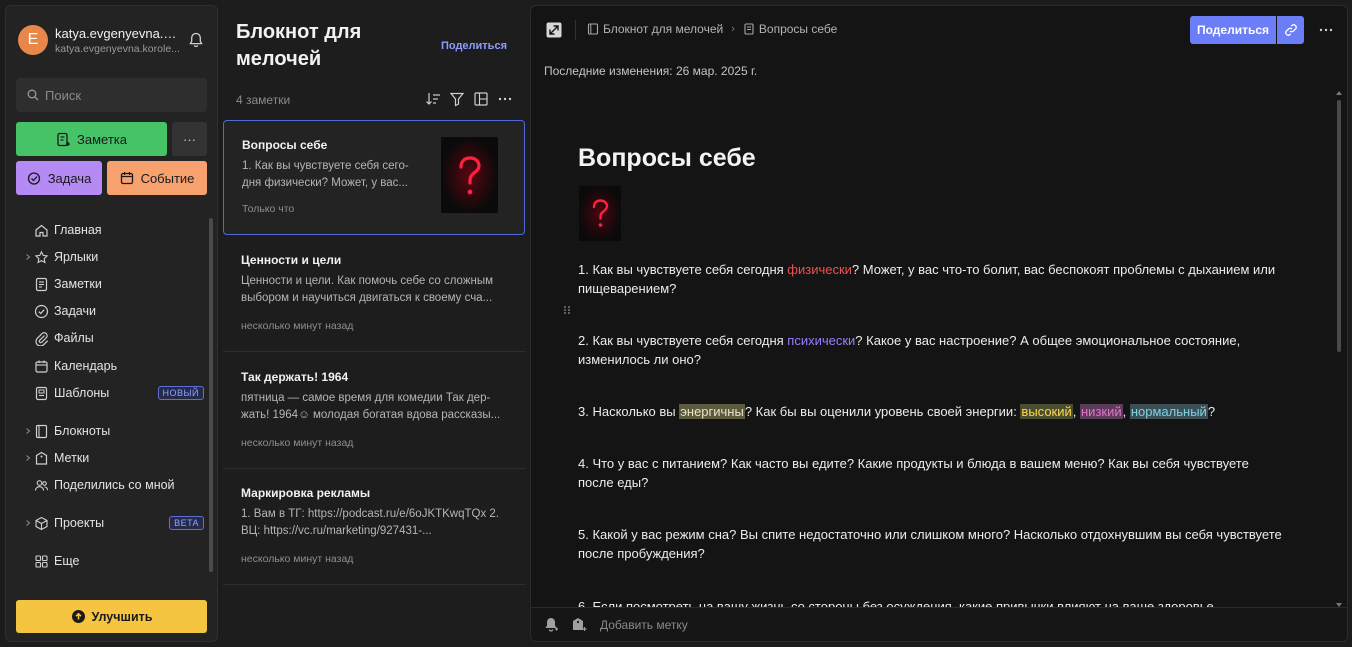 This screenshot has height=647, width=1352. What do you see at coordinates (33, 178) in the screenshot?
I see `task-plus-icon` at bounding box center [33, 178].